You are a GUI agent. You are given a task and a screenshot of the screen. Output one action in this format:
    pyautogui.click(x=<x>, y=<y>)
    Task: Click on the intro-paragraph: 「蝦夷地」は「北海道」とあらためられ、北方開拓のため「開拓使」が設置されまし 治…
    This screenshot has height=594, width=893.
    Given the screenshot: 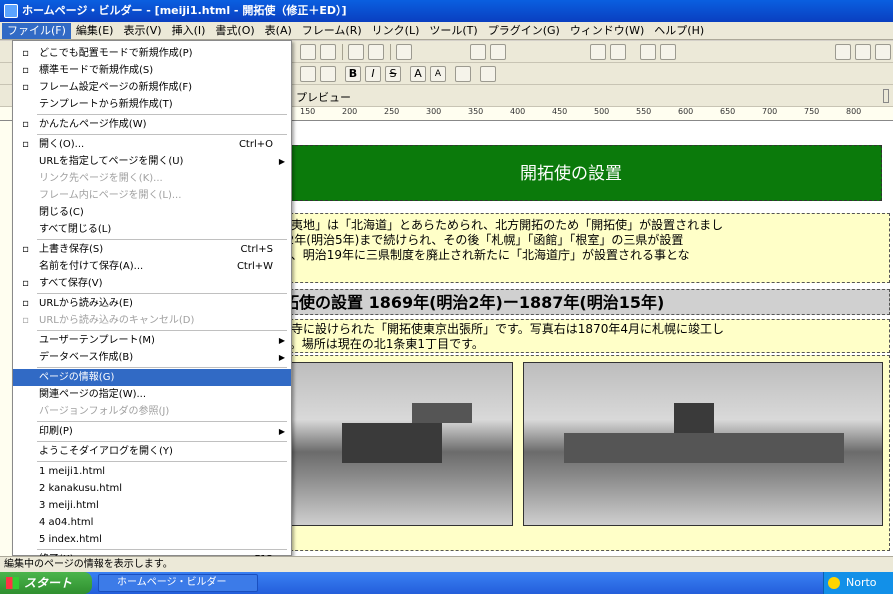 What is the action you would take?
    pyautogui.click(x=575, y=248)
    